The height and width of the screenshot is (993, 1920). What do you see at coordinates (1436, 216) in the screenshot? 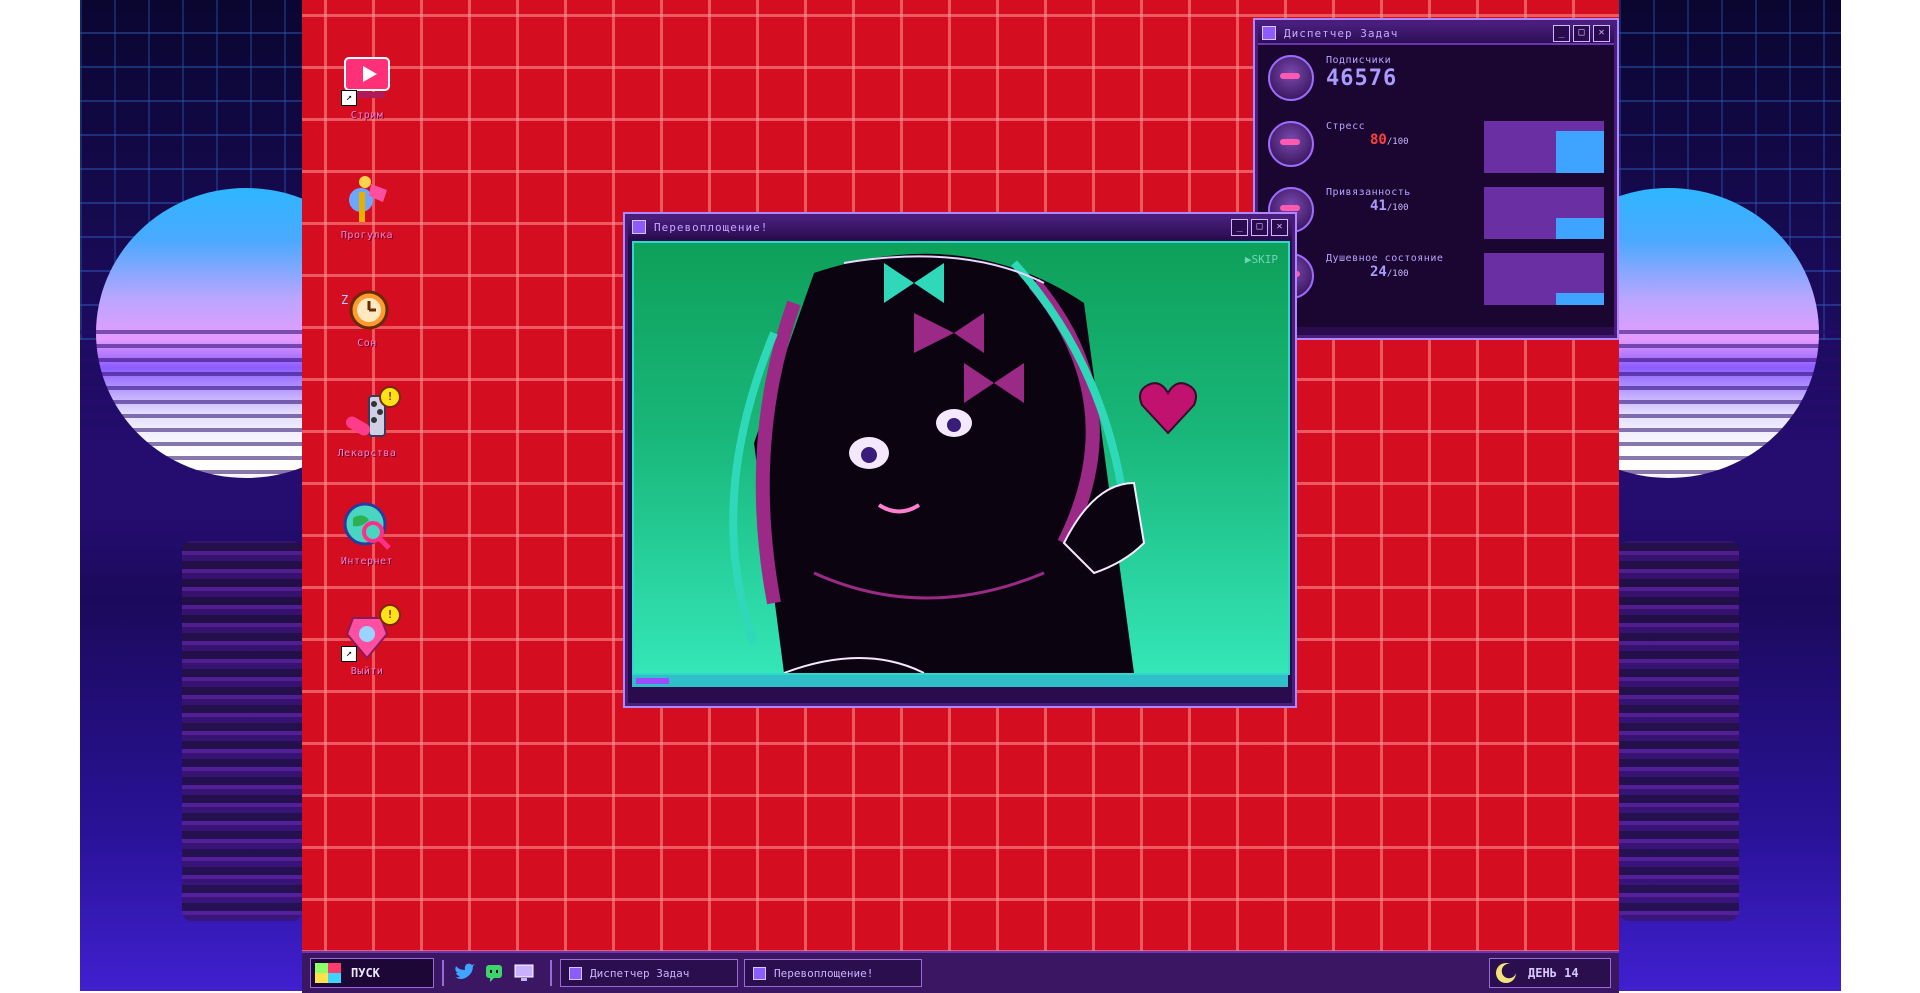
I see `affection-stat: Привязанность 41/100` at bounding box center [1436, 216].